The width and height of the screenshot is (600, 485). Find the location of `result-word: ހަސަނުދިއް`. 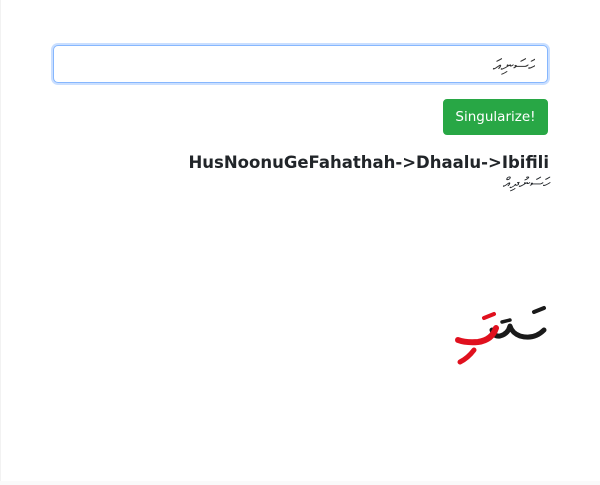

result-word: ހަސަނުދިއް is located at coordinates (526, 183).